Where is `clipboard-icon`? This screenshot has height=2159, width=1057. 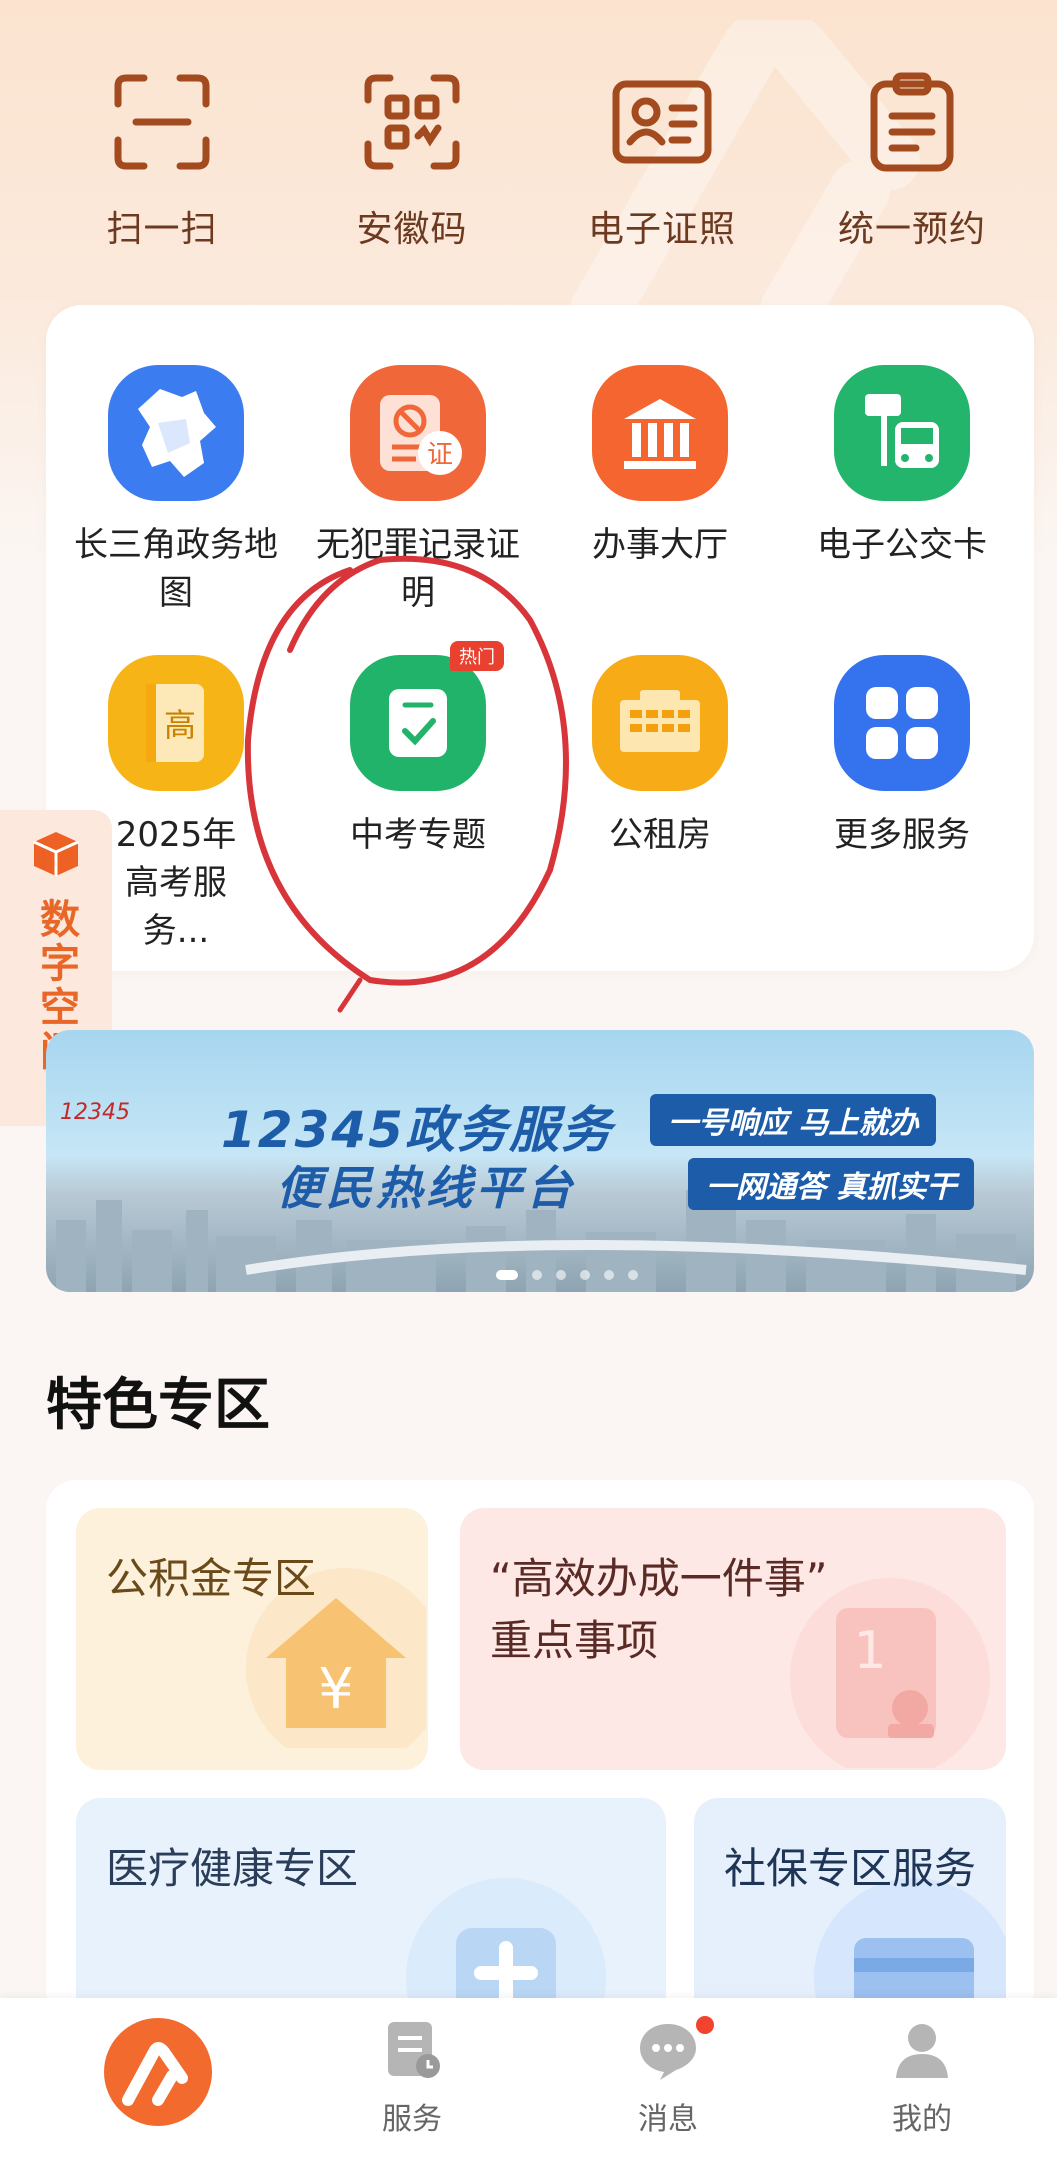 clipboard-icon is located at coordinates (912, 122).